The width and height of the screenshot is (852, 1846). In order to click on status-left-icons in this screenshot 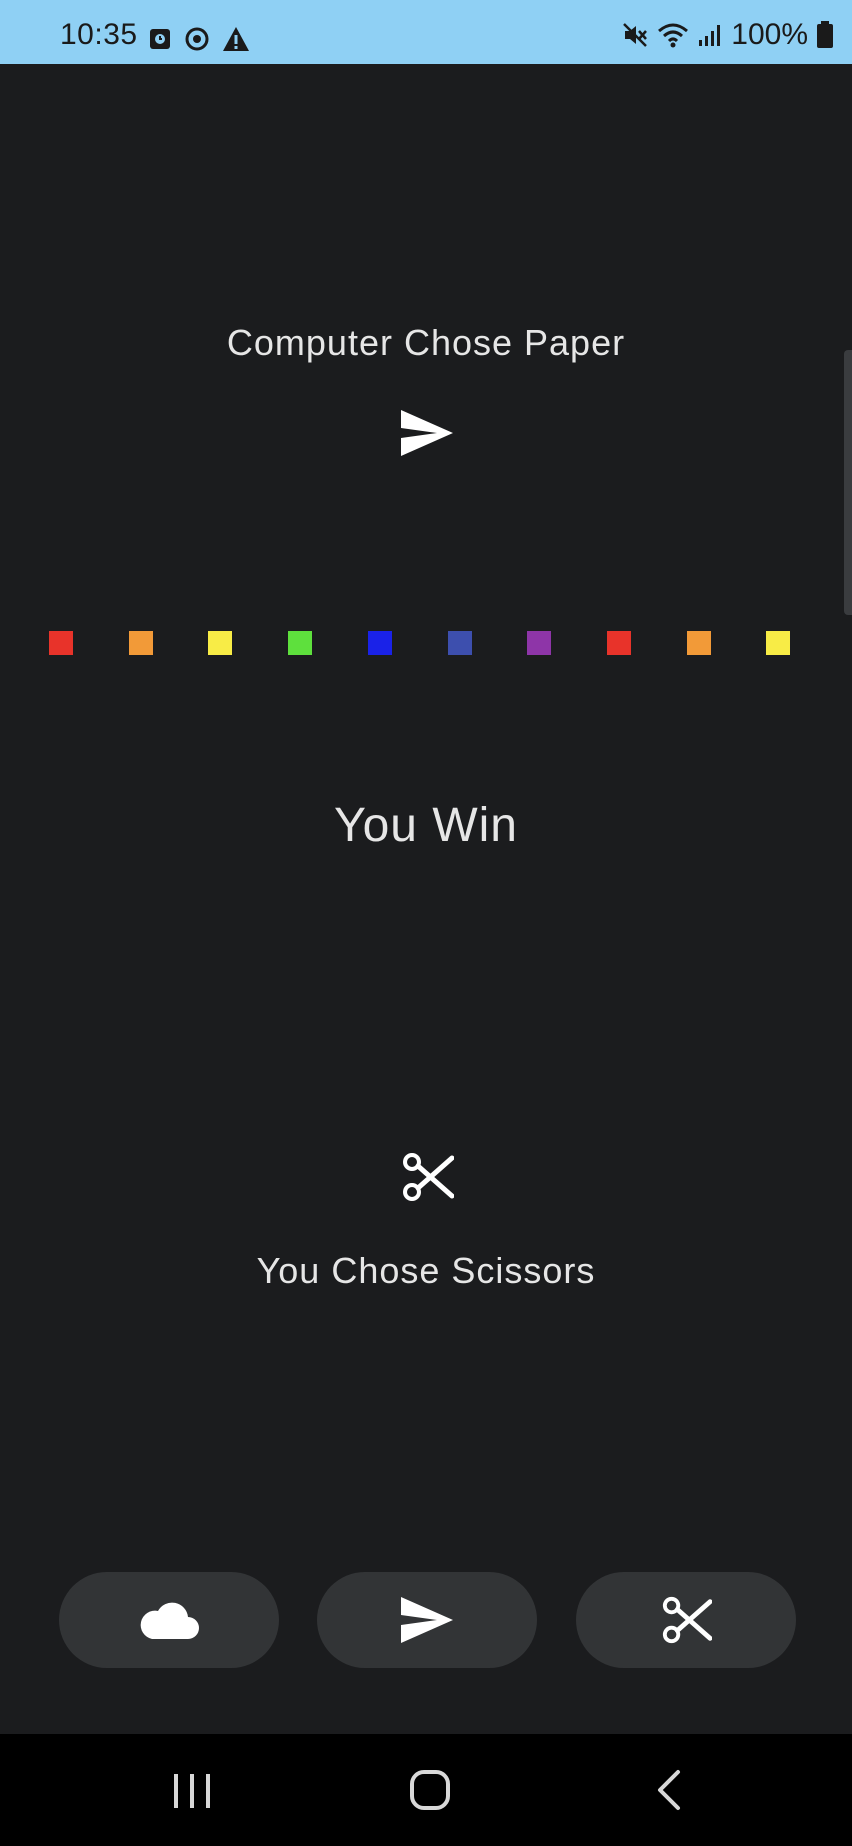, I will do `click(199, 39)`.